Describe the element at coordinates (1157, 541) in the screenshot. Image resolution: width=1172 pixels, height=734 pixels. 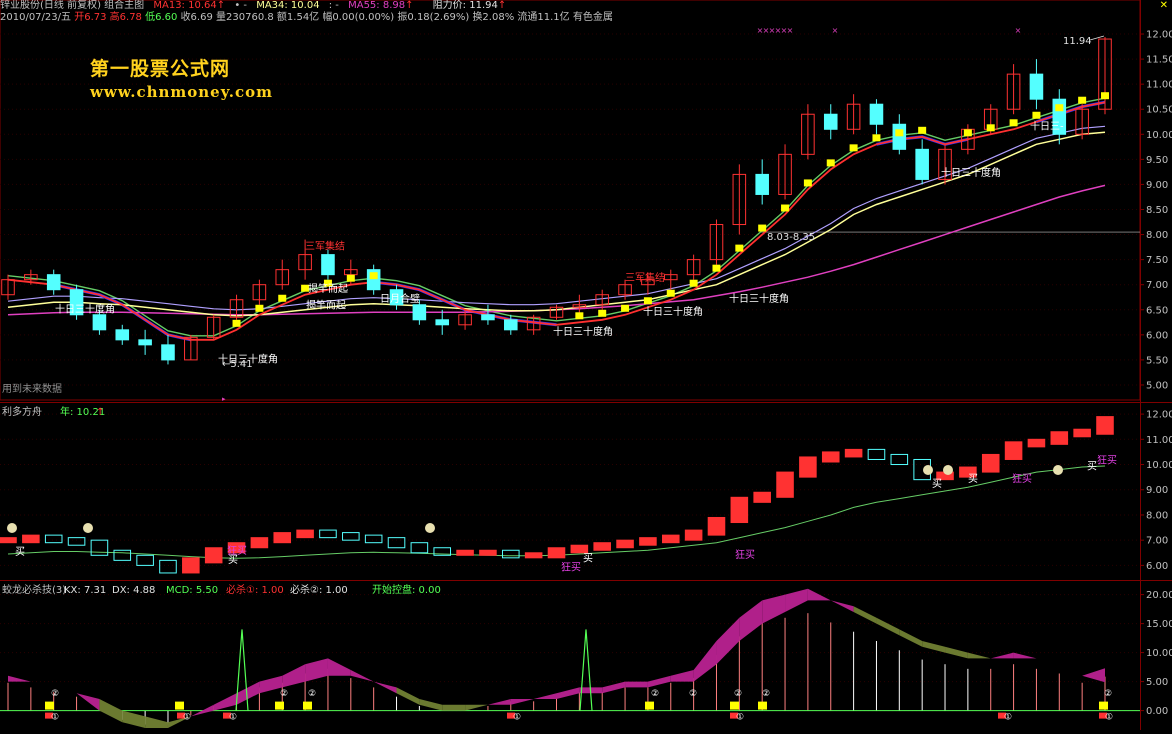
I see `panel2-axis-tick-label: 7.00` at that location.